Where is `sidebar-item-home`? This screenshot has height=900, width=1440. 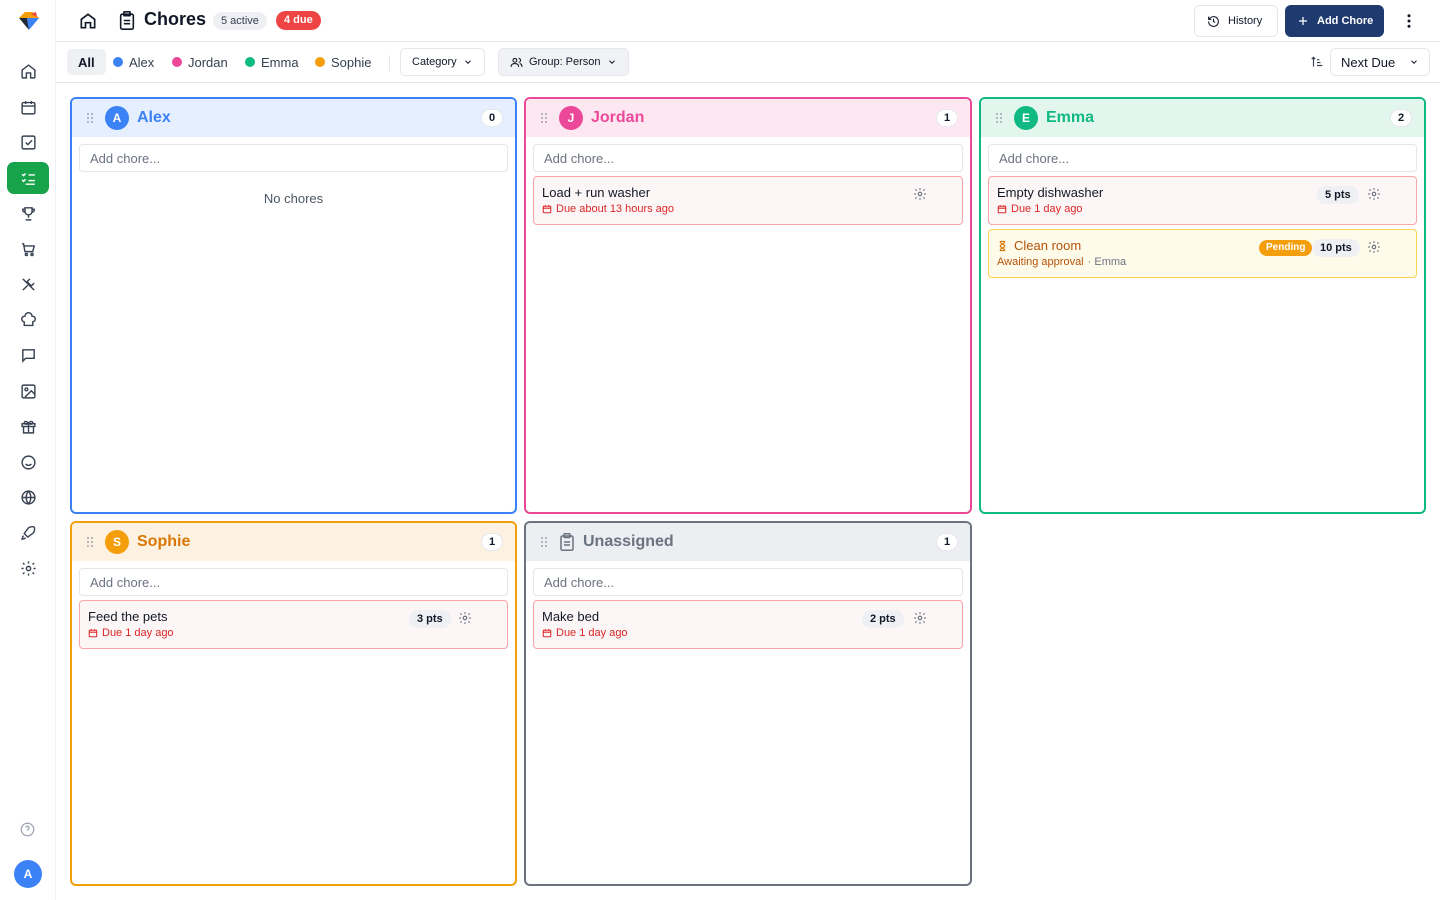
sidebar-item-home is located at coordinates (28, 71).